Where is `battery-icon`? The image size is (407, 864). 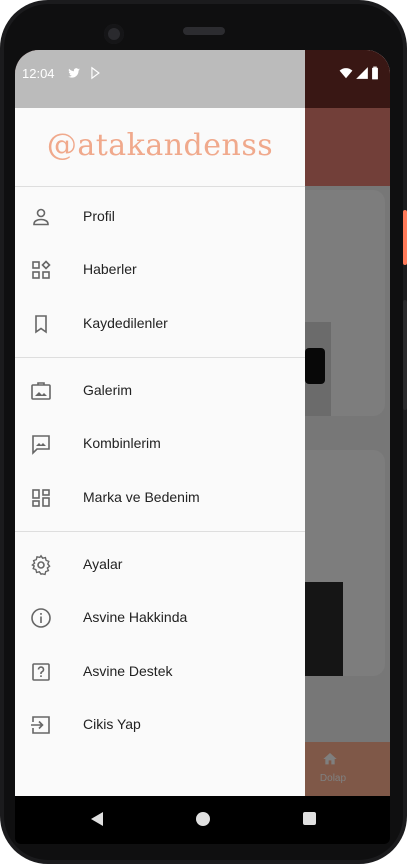 battery-icon is located at coordinates (375, 73).